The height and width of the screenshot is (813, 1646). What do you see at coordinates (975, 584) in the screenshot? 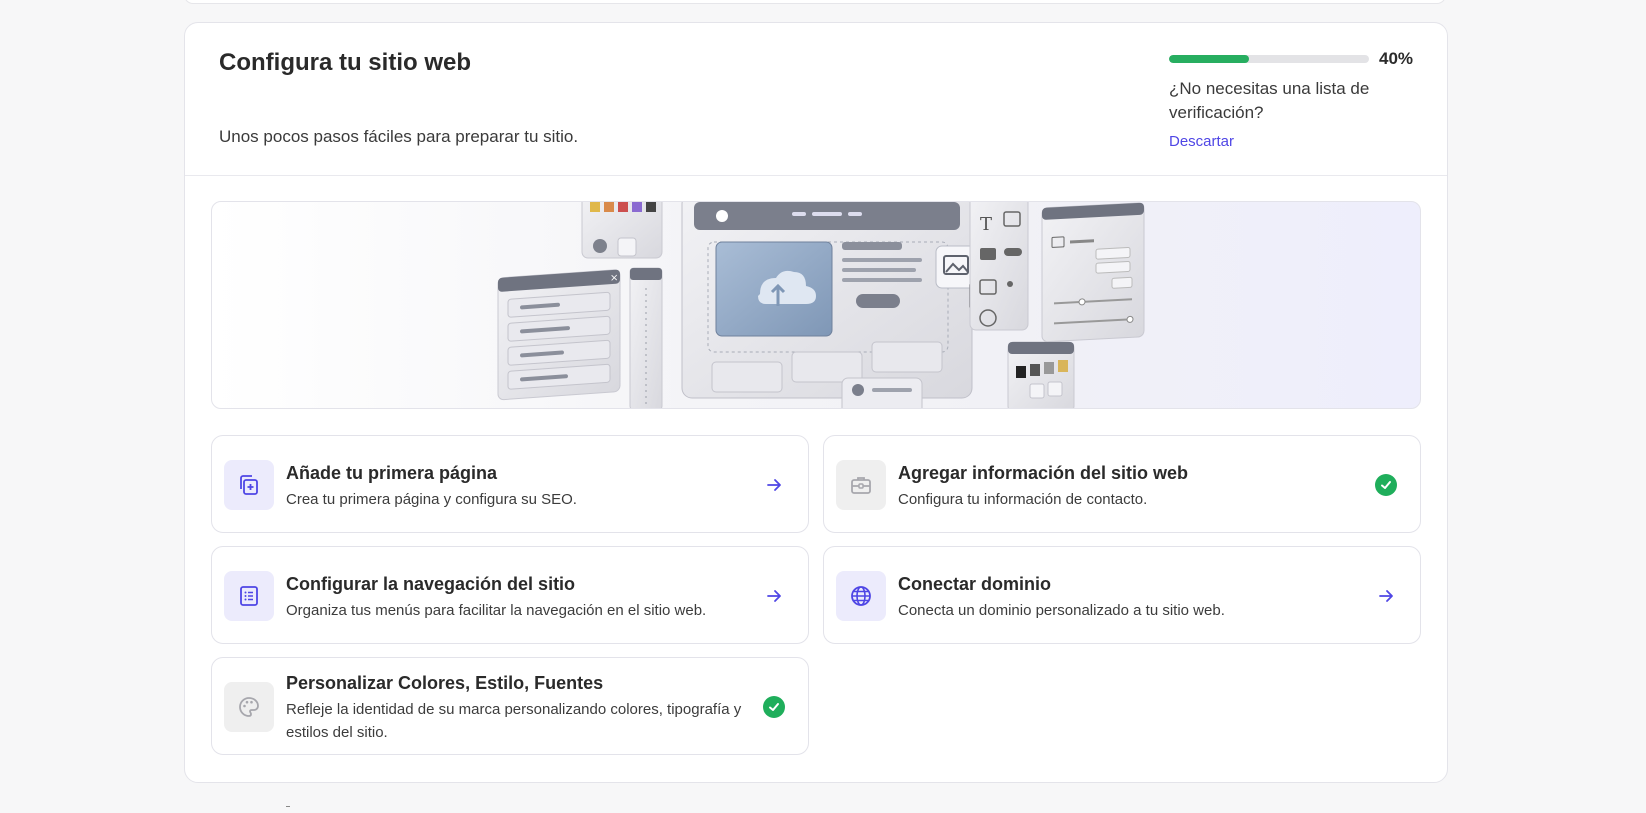
I see `task-title: Conectar dominio` at bounding box center [975, 584].